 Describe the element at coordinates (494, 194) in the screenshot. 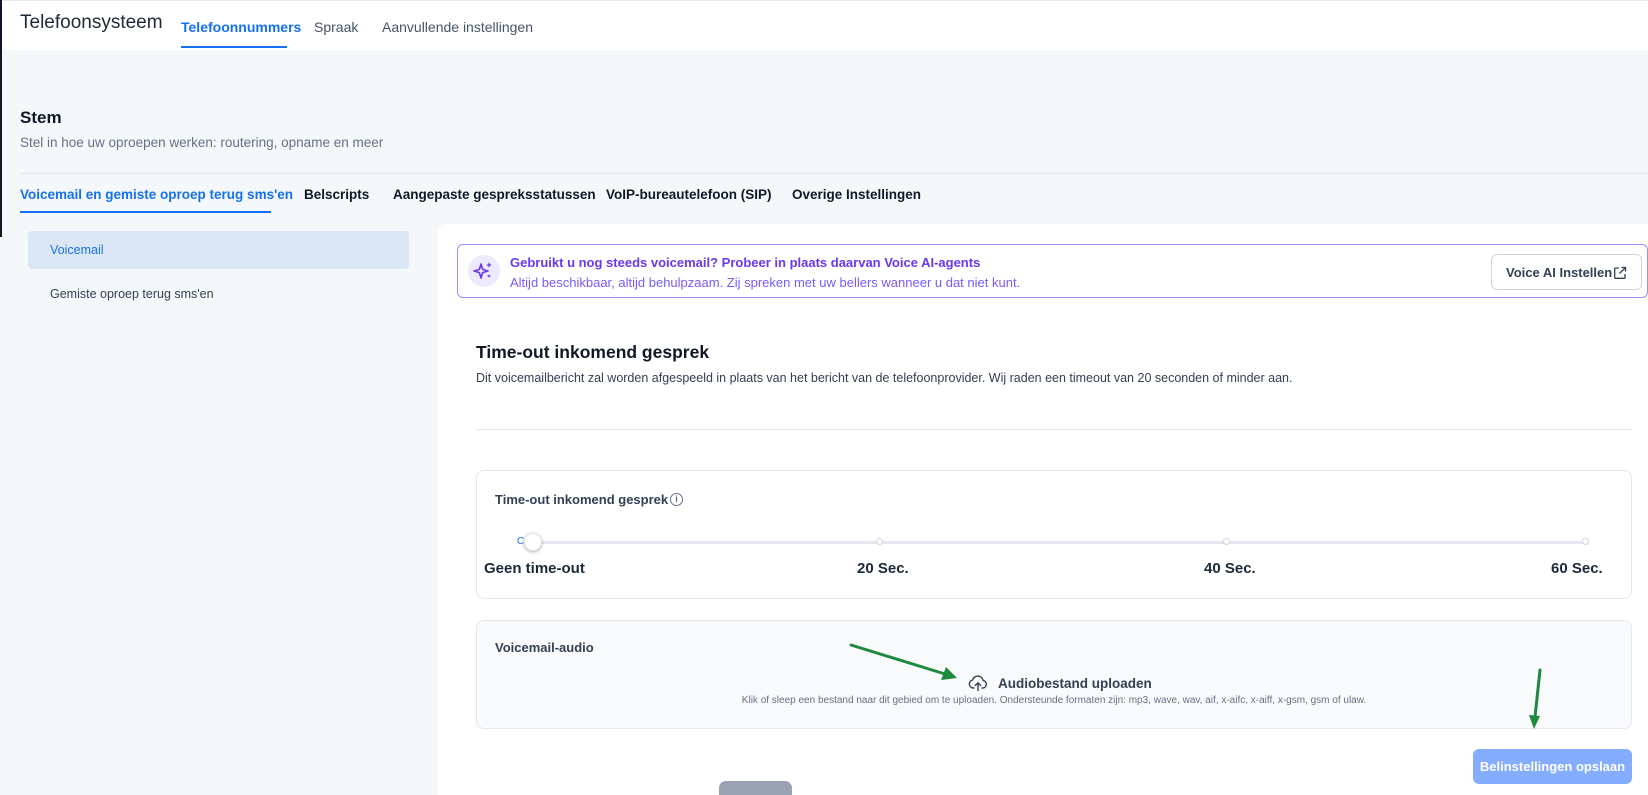

I see `subtab-gespreksstatussen: Aangepaste gespreksstatussen` at that location.